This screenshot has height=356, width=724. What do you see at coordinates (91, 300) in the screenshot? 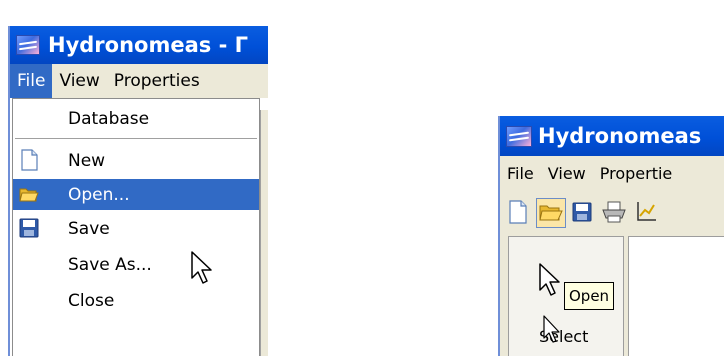
I see `menu-item-close-label: Close` at bounding box center [91, 300].